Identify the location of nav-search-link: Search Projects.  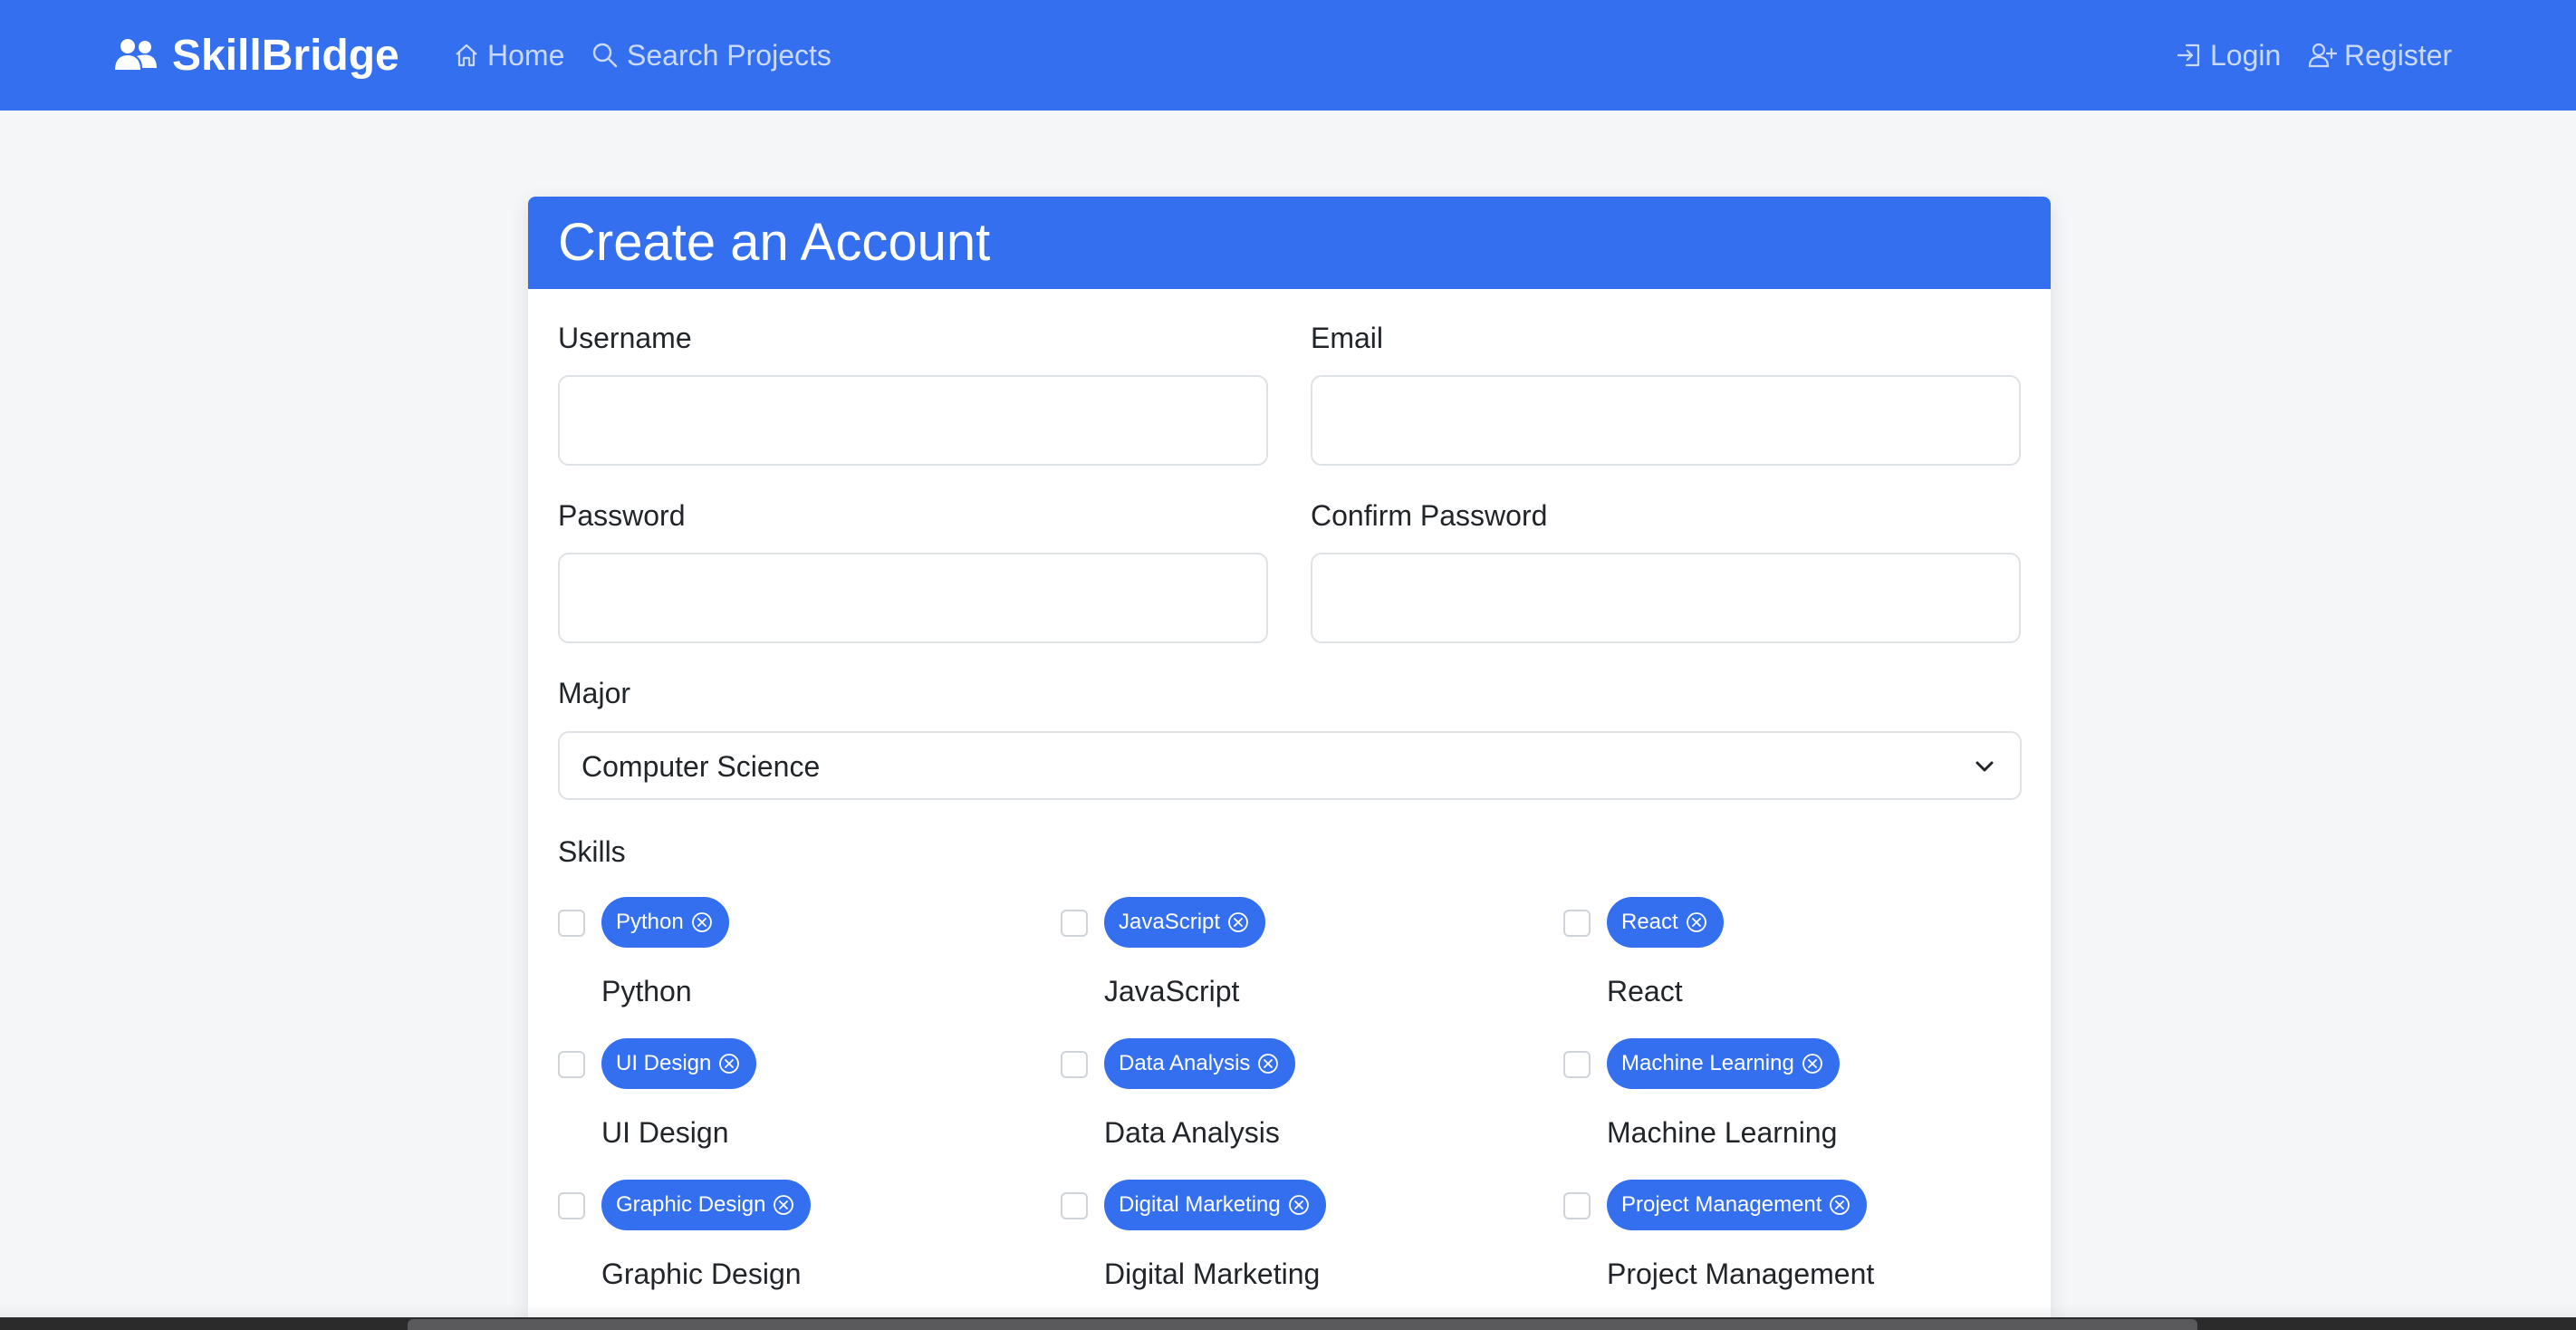
(711, 55).